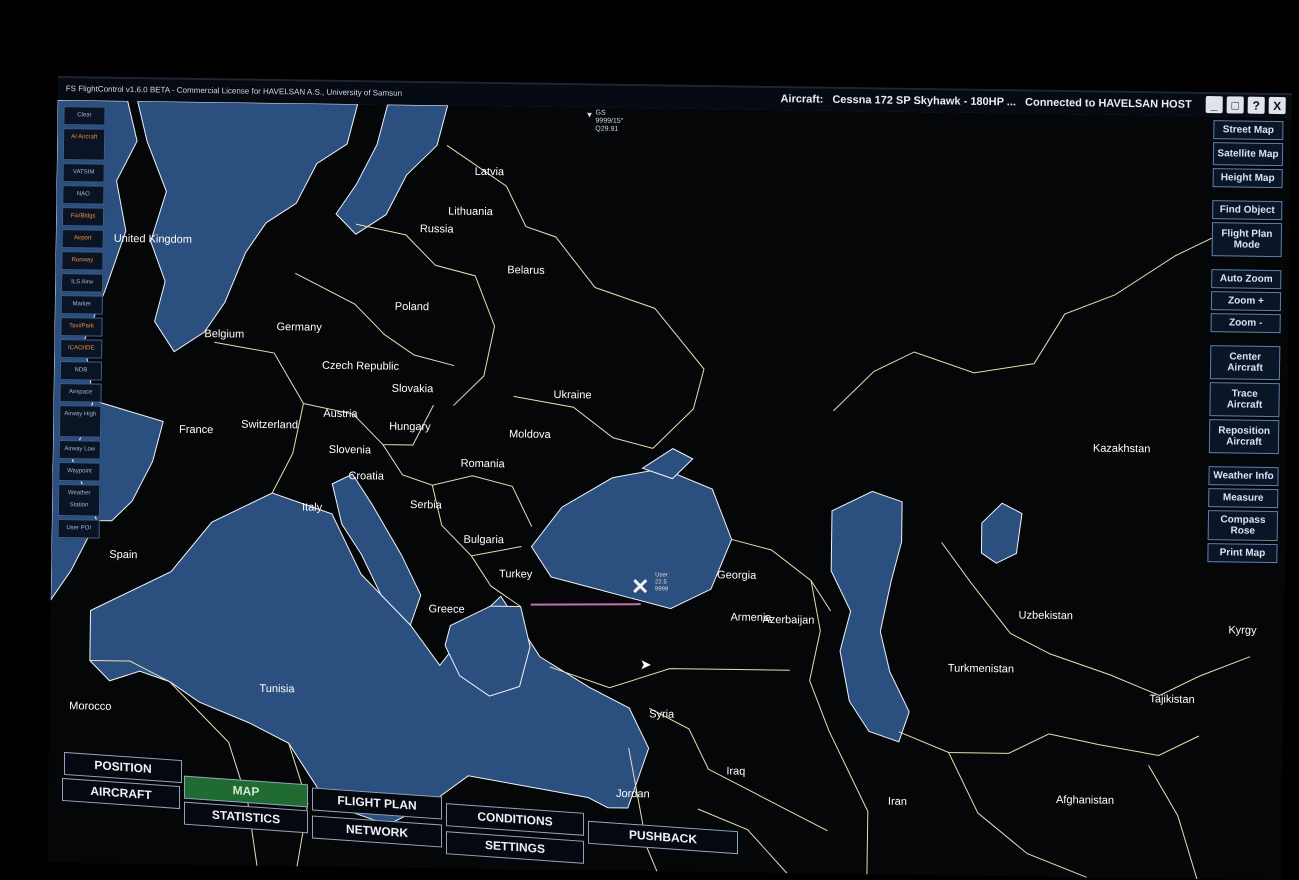 The image size is (1299, 880). I want to click on country-label-tunisia: Tunisia, so click(277, 689).